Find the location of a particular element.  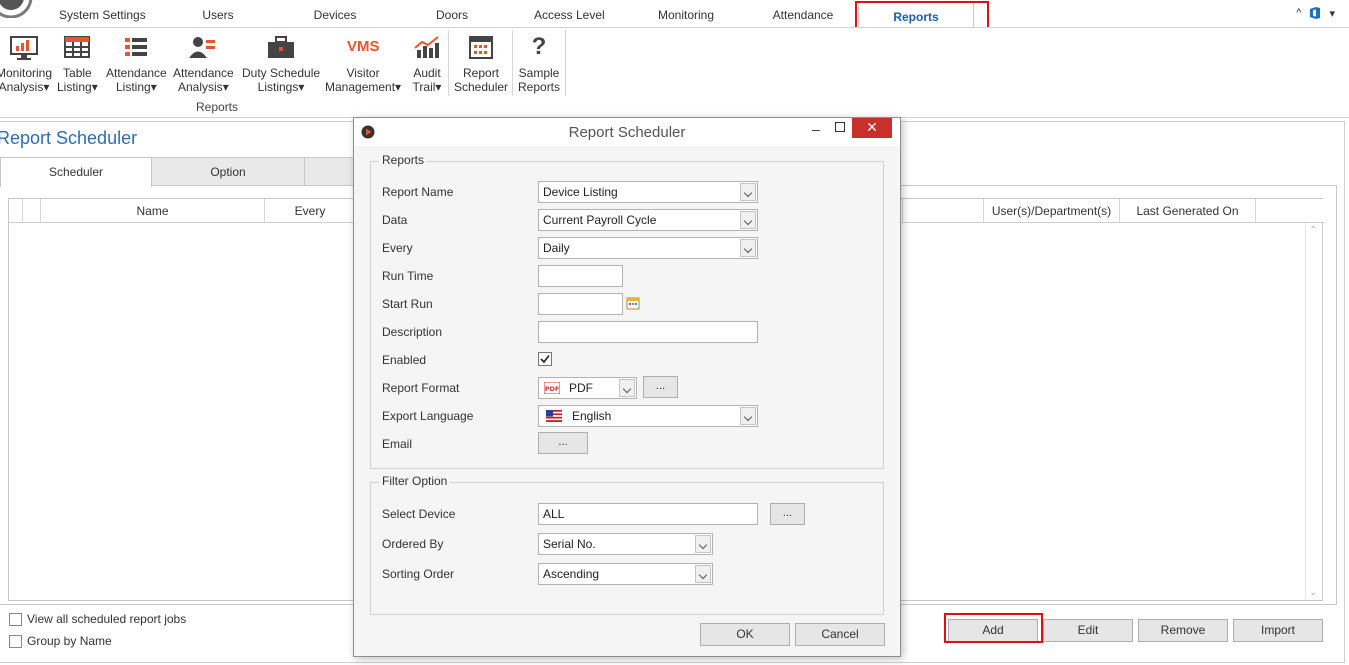

sorting-order-label: Sorting Order is located at coordinates (418, 574).